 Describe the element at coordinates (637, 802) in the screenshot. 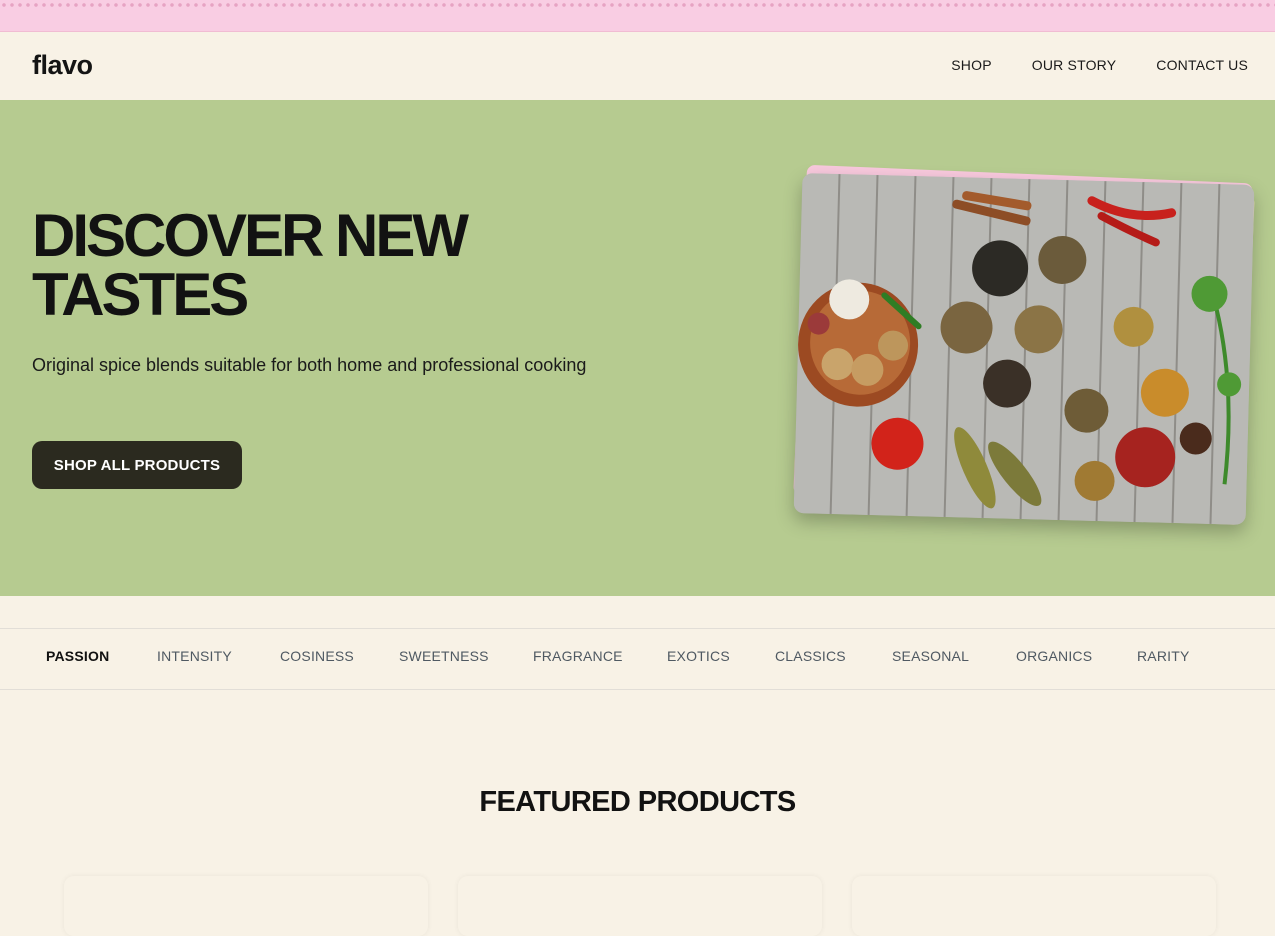

I see `featured-products-heading: FEATURED PRODUCTS` at that location.